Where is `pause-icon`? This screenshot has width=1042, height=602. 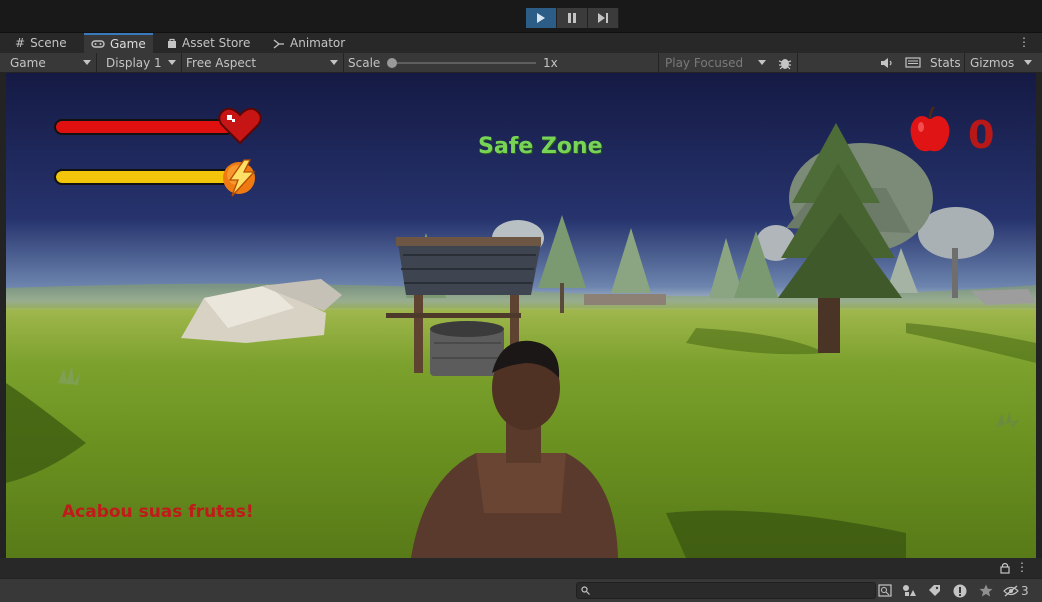 pause-icon is located at coordinates (572, 18).